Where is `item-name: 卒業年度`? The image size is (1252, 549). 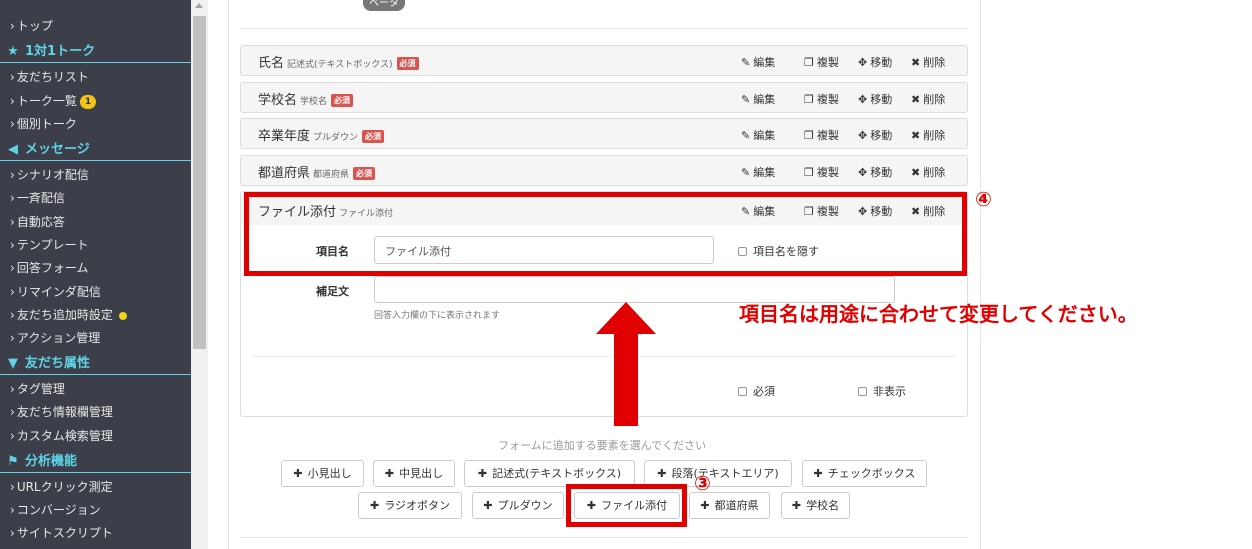
item-name: 卒業年度 is located at coordinates (284, 136).